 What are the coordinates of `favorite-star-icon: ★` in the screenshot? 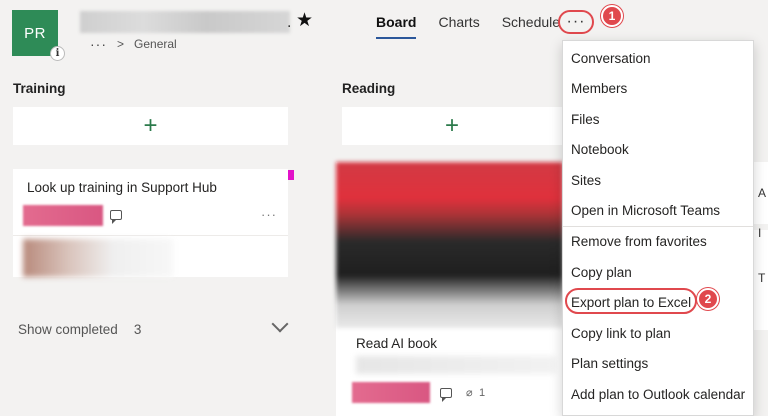 It's located at (304, 20).